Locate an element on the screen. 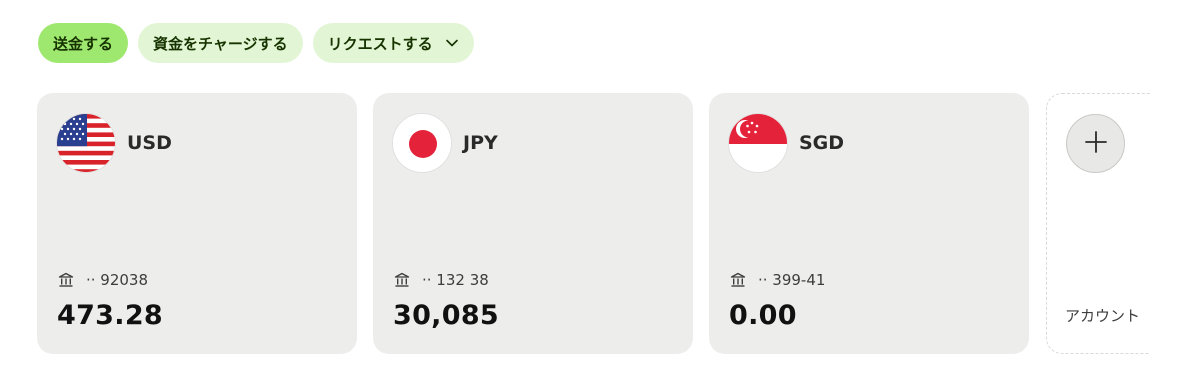 The width and height of the screenshot is (1200, 383). action-bar: 送金する 資金をチャージする リクエストする is located at coordinates (256, 43).